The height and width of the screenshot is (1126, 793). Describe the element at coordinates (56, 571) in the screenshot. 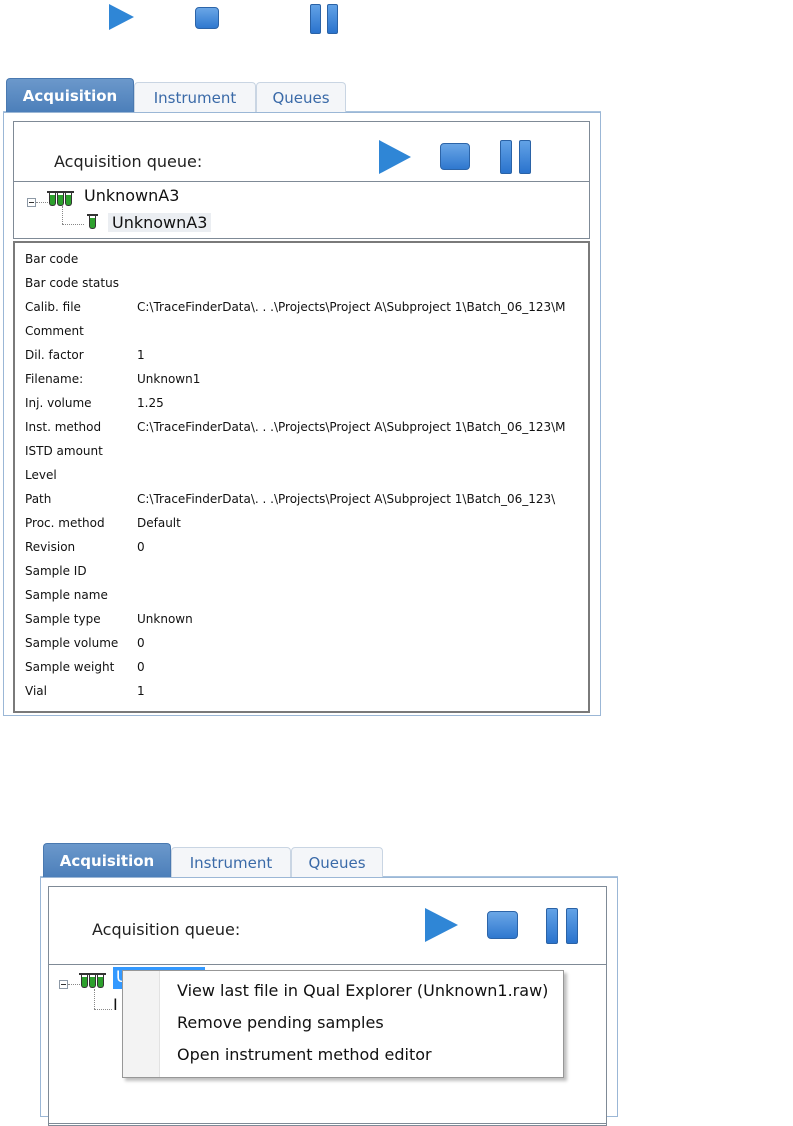

I see `property-key: Sample ID` at that location.